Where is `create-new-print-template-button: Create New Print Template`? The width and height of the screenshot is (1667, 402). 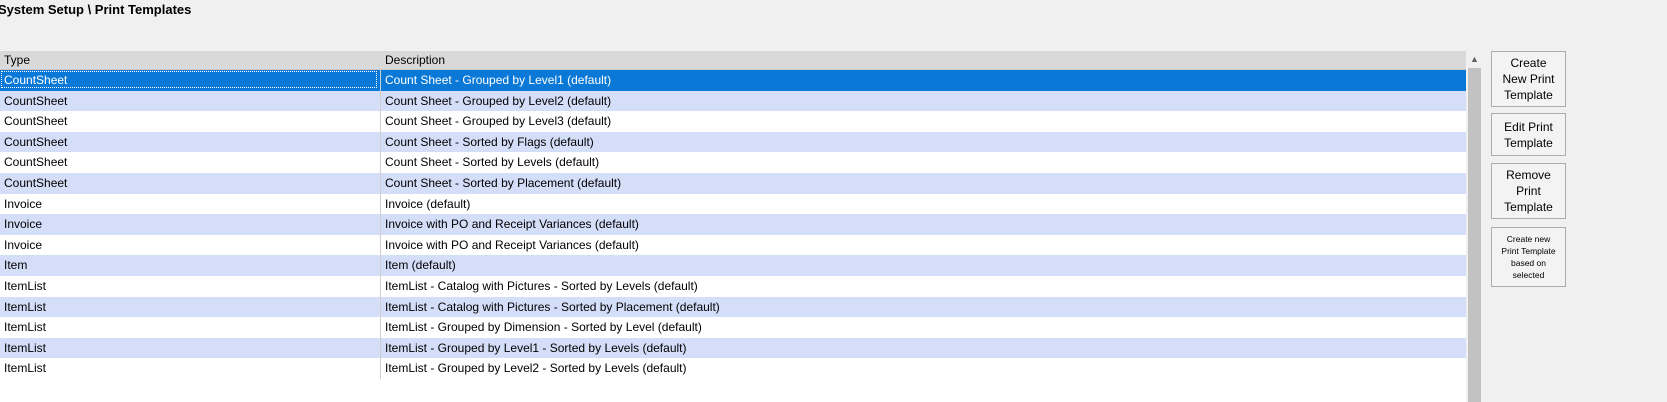
create-new-print-template-button: Create New Print Template is located at coordinates (1528, 79).